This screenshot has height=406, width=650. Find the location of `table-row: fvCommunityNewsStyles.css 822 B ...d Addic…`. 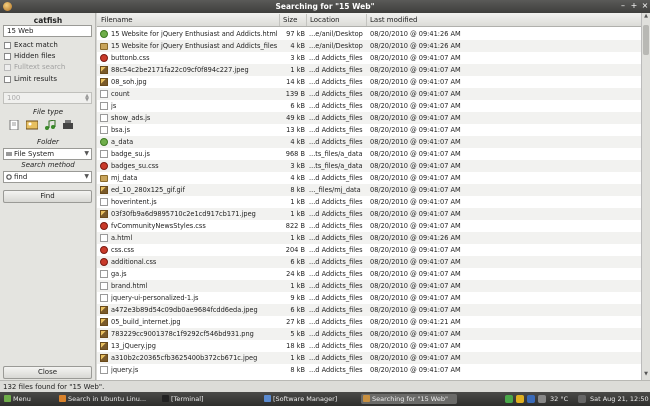

table-row: fvCommunityNewsStyles.css 822 B ...d Addic… is located at coordinates (369, 226).